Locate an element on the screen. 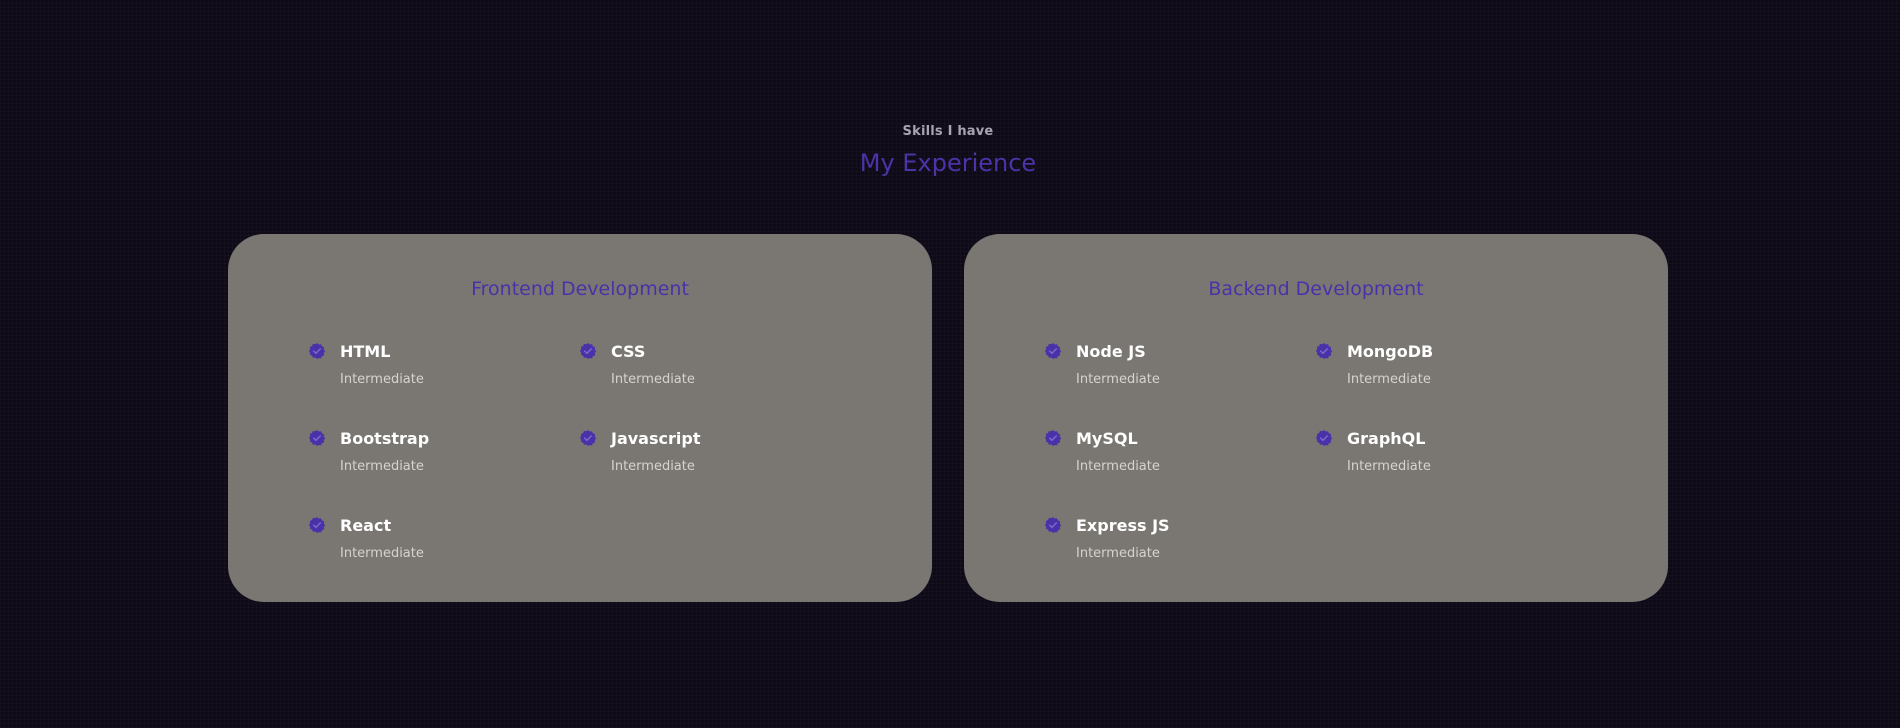 The height and width of the screenshot is (728, 1900). skill-name: Javascript is located at coordinates (656, 438).